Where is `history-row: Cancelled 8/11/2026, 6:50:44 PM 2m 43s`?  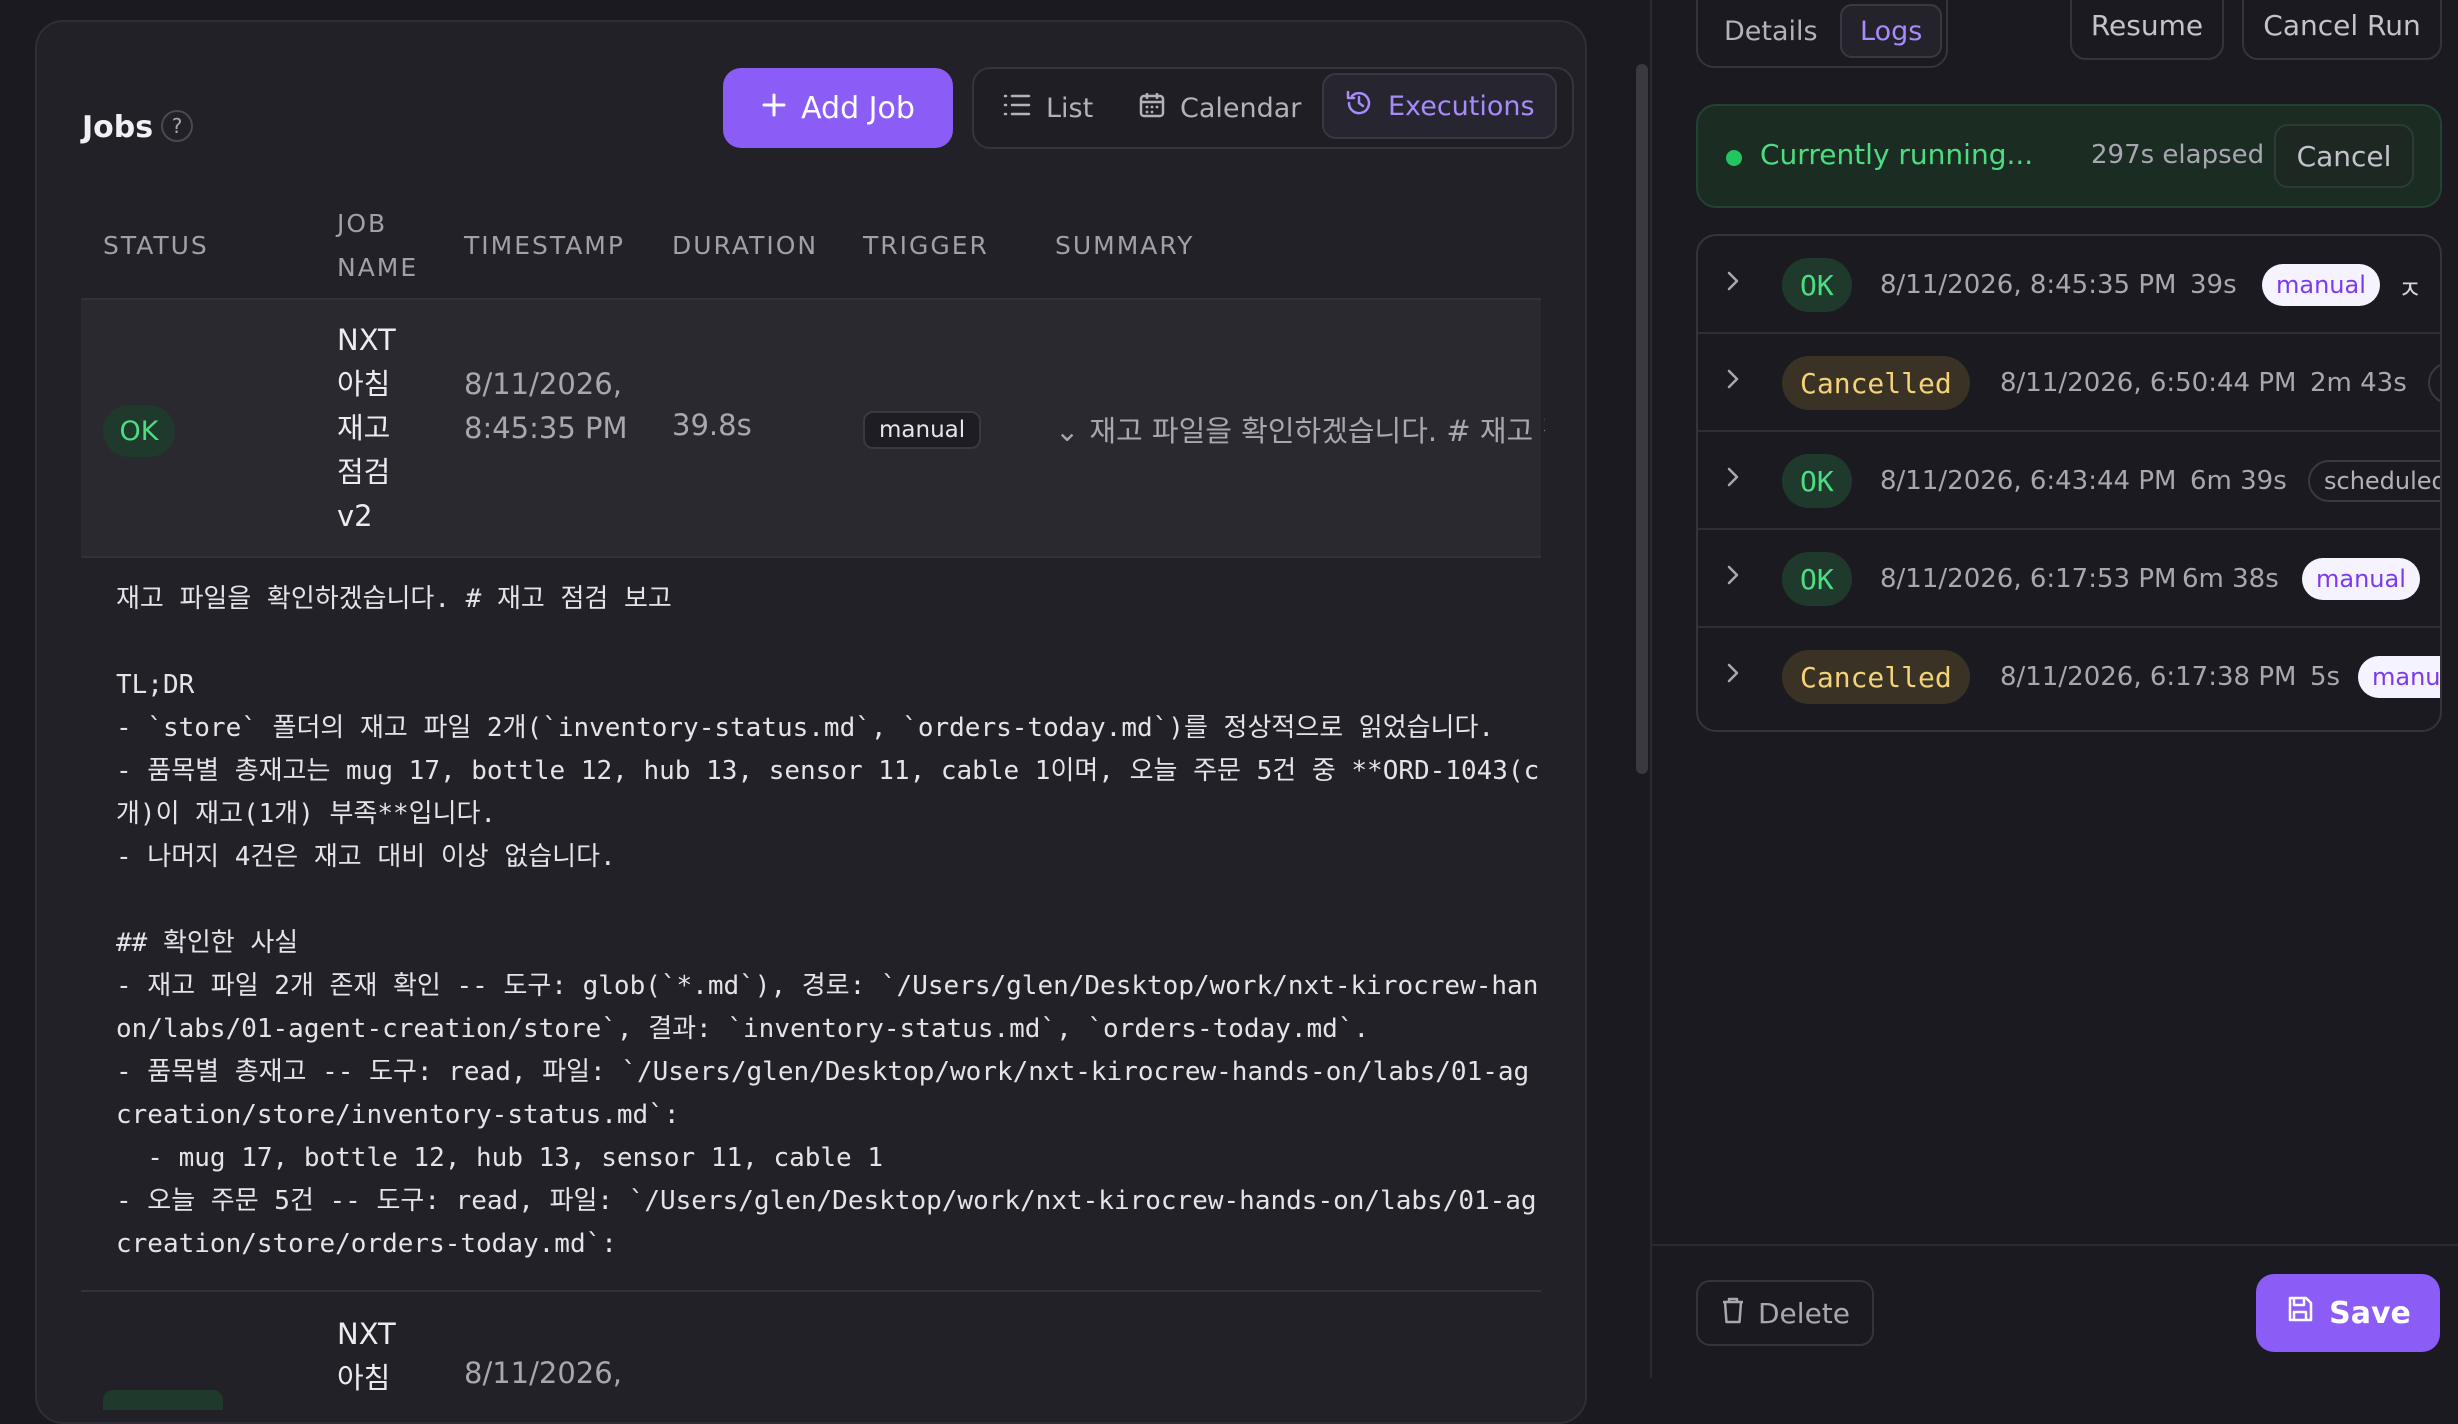
history-row: Cancelled 8/11/2026, 6:50:44 PM 2m 43s is located at coordinates (2069, 383).